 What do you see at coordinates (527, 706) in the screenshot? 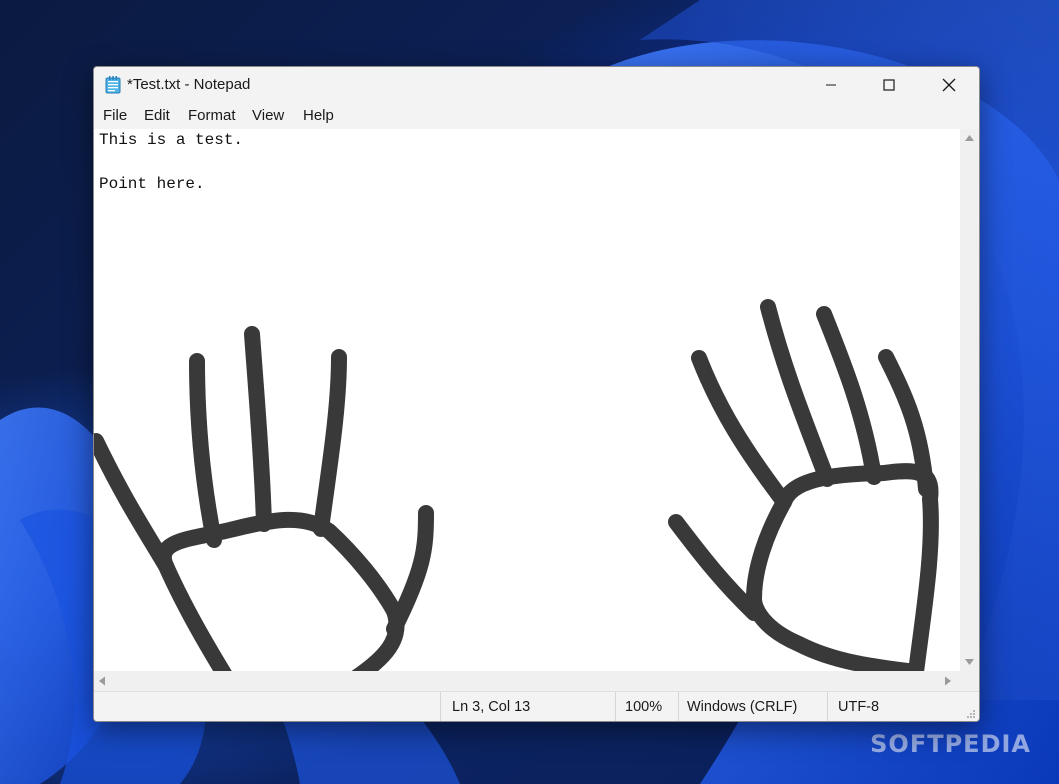
I see `status-cursor-position: Ln 3, Col 13` at bounding box center [527, 706].